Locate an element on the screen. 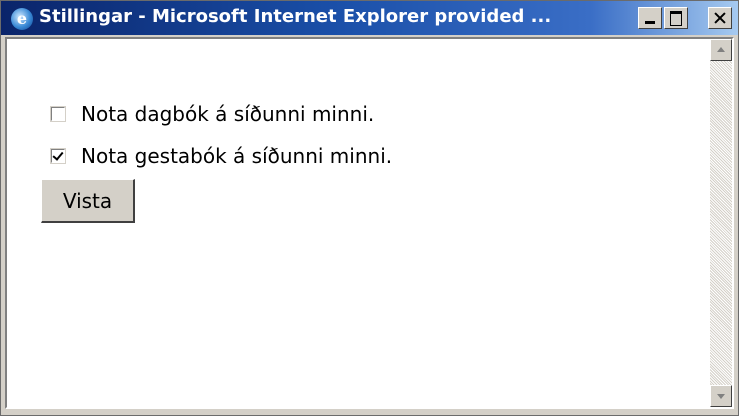 The image size is (739, 416). option-guestbook: Nota gestabók á síðunni minni. is located at coordinates (221, 156).